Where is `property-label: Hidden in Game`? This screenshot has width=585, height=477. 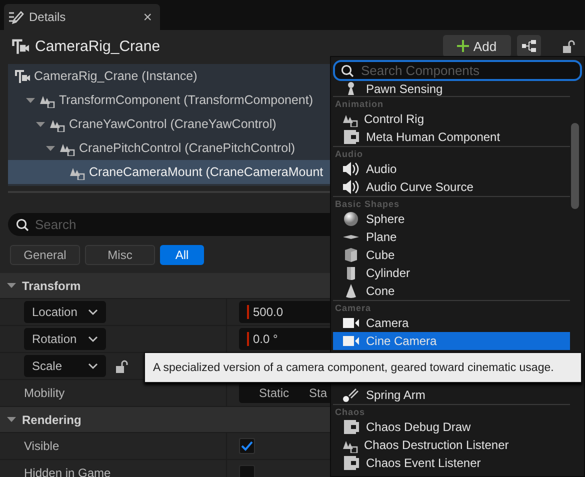 property-label: Hidden in Game is located at coordinates (67, 471).